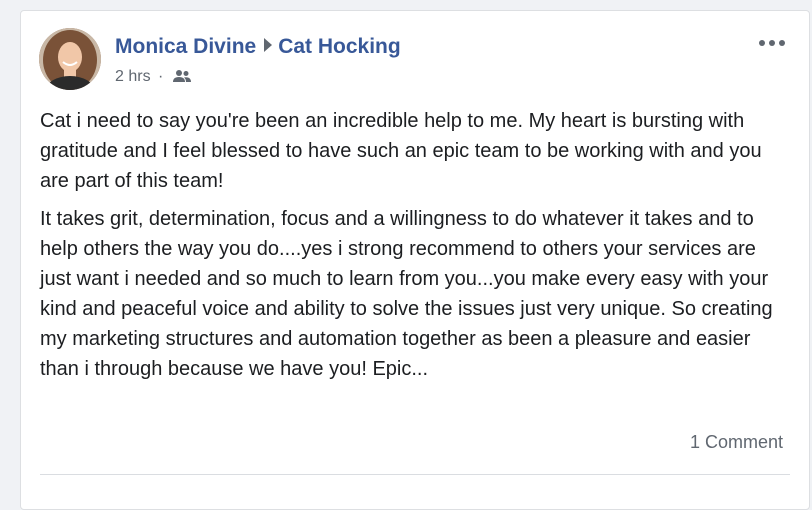 The image size is (812, 510). I want to click on friends-icon, so click(181, 76).